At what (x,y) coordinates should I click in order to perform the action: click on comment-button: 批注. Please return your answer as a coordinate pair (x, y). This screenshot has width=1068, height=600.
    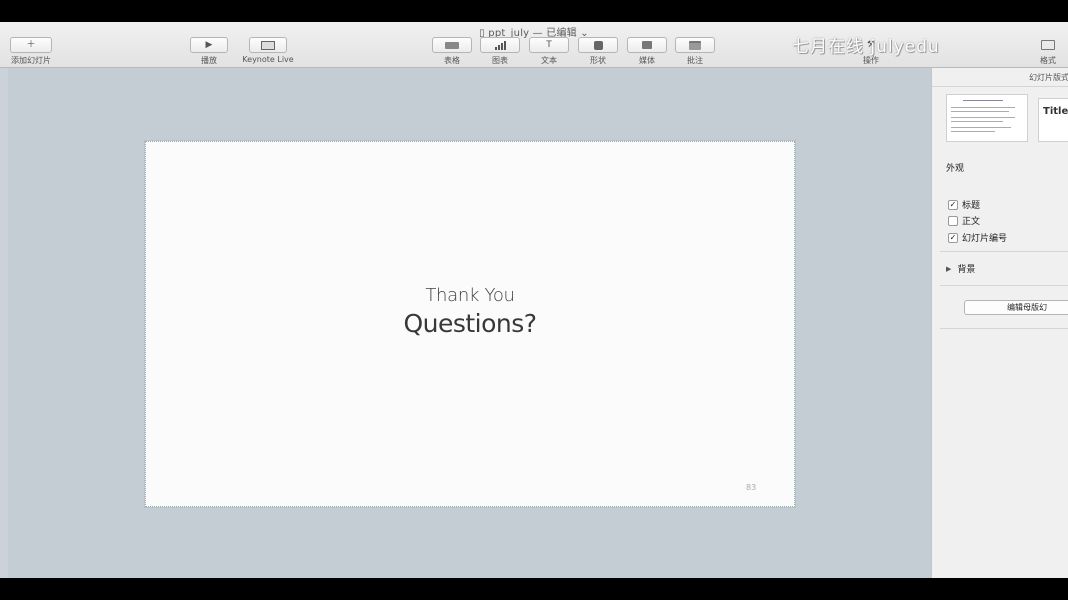
    Looking at the image, I should click on (695, 51).